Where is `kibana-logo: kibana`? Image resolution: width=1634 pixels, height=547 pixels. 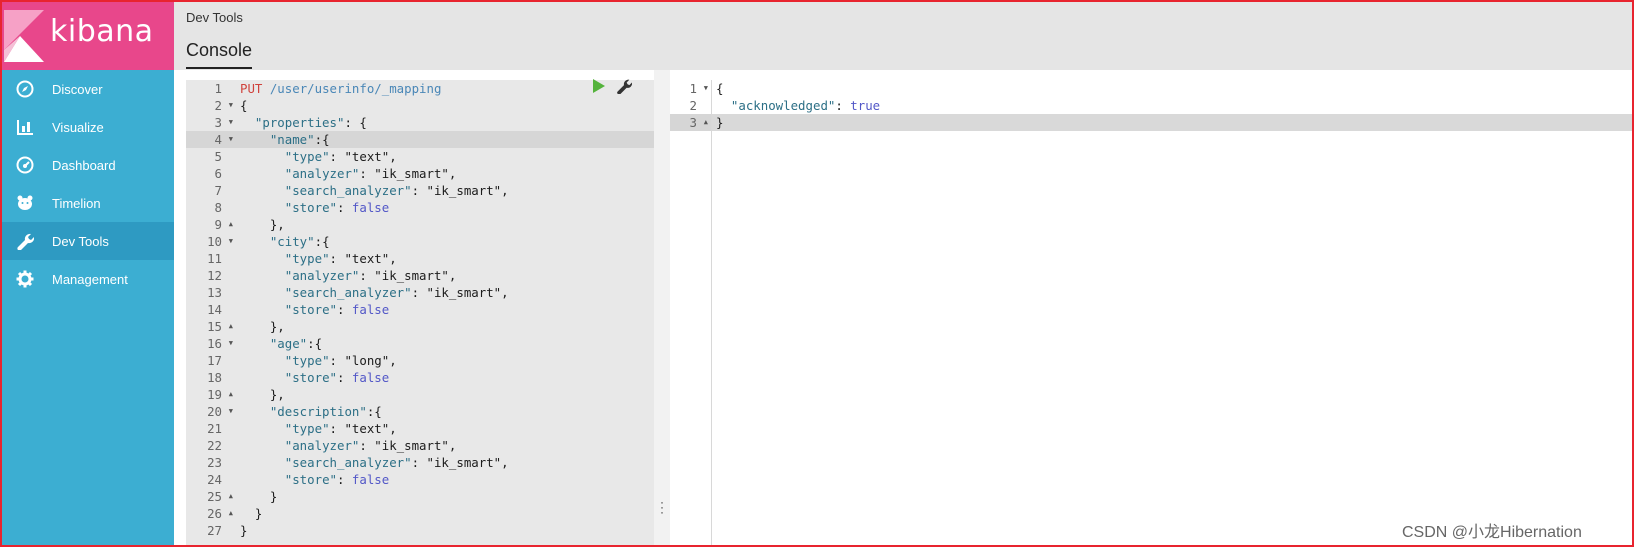 kibana-logo: kibana is located at coordinates (88, 36).